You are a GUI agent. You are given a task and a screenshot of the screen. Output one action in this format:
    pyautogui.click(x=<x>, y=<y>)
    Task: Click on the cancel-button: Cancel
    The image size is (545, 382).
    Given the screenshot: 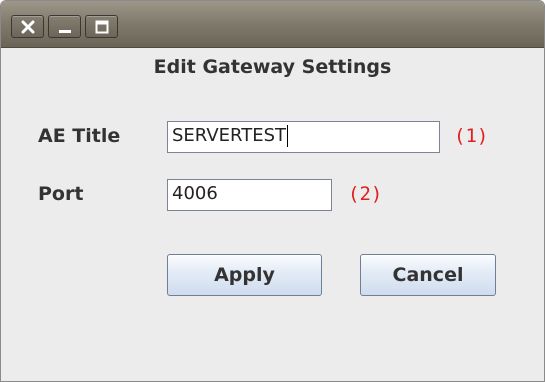 What is the action you would take?
    pyautogui.click(x=428, y=275)
    